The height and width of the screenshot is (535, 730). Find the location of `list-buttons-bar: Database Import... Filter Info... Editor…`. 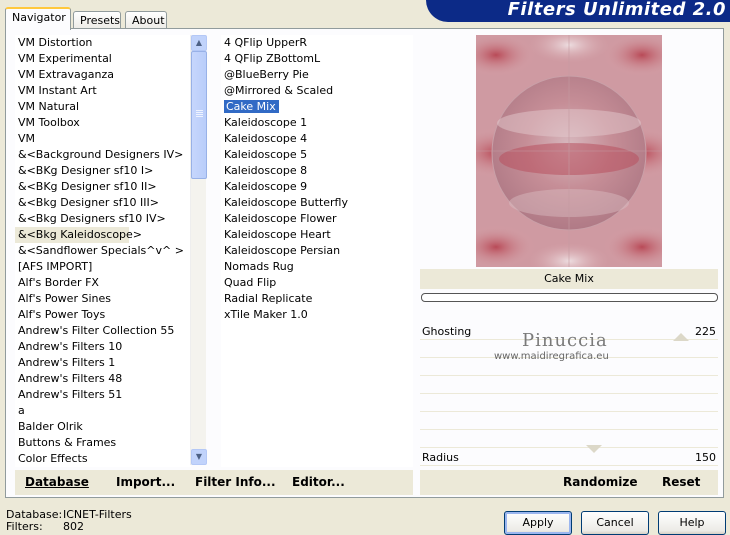

list-buttons-bar: Database Import... Filter Info... Editor… is located at coordinates (214, 482).